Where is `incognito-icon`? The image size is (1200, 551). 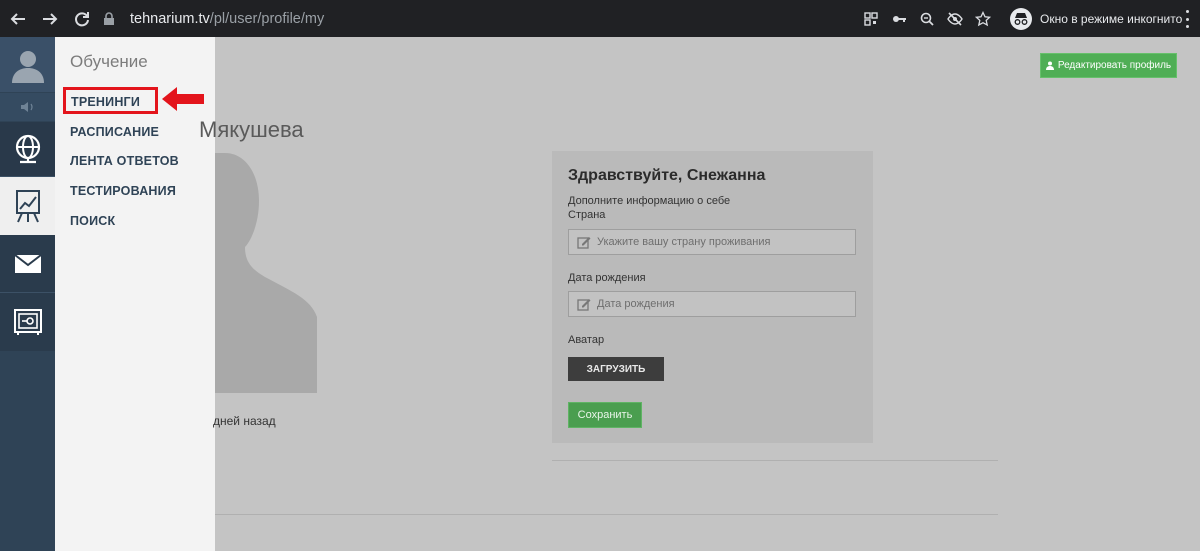
incognito-icon is located at coordinates (1021, 18).